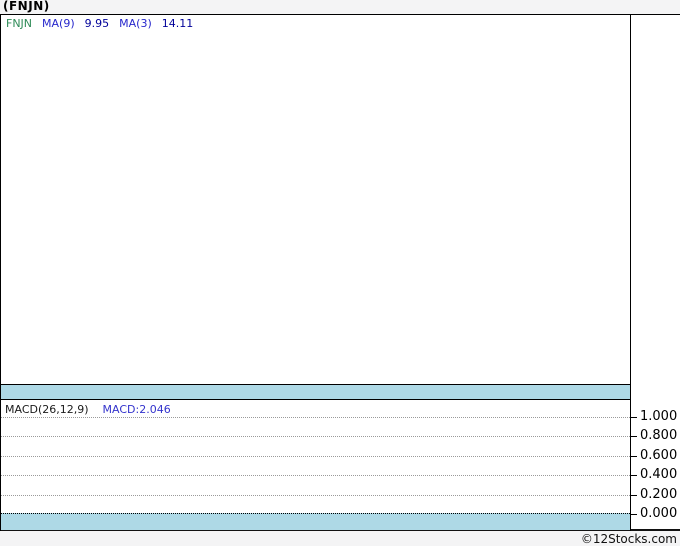 The width and height of the screenshot is (680, 546). What do you see at coordinates (177, 23) in the screenshot?
I see `ma3-value: 14.11` at bounding box center [177, 23].